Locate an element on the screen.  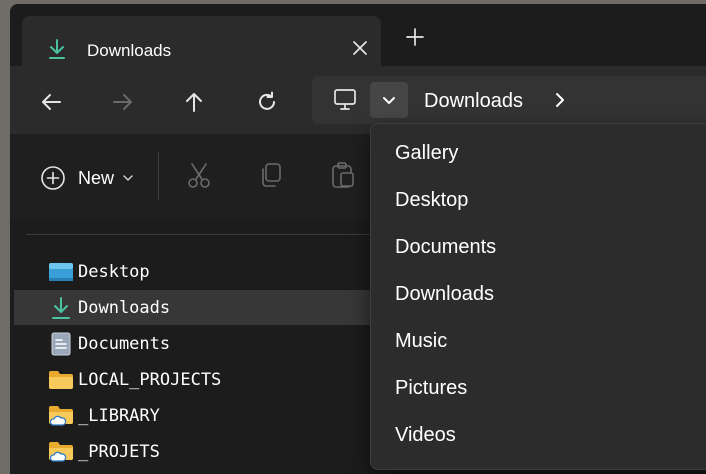
menu-item-desktop: Desktop is located at coordinates (538, 201).